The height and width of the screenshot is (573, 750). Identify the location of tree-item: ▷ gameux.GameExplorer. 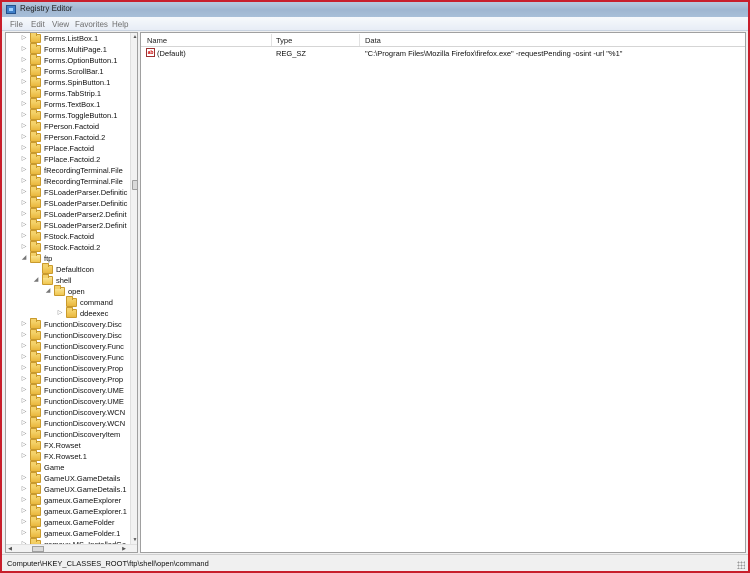
(67, 500).